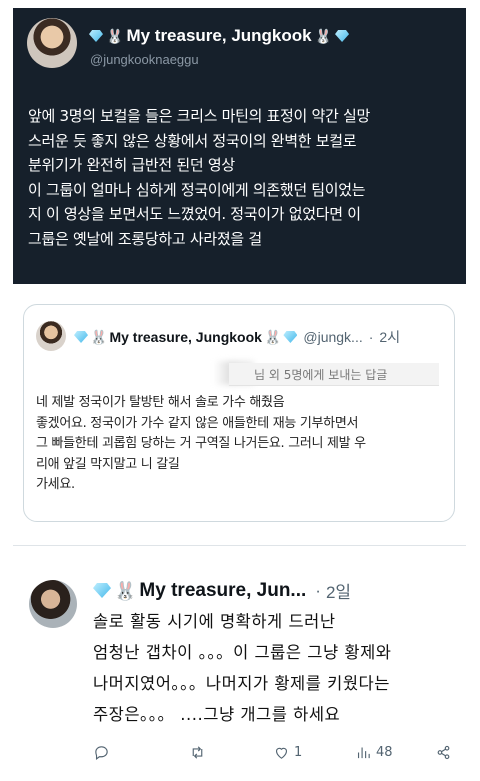 Image resolution: width=480 pixels, height=781 pixels. I want to click on reply-button, so click(103, 752).